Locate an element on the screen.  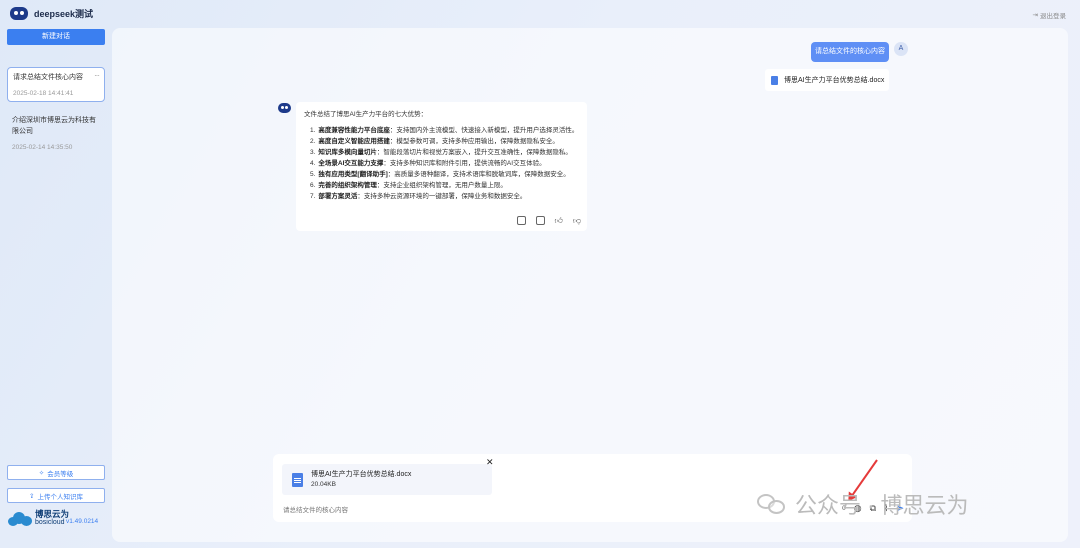
bot-point-number: 7. is located at coordinates (313, 196).